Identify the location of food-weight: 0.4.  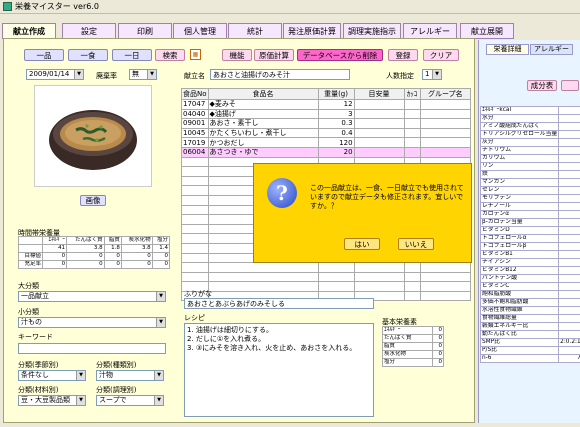
(336, 133).